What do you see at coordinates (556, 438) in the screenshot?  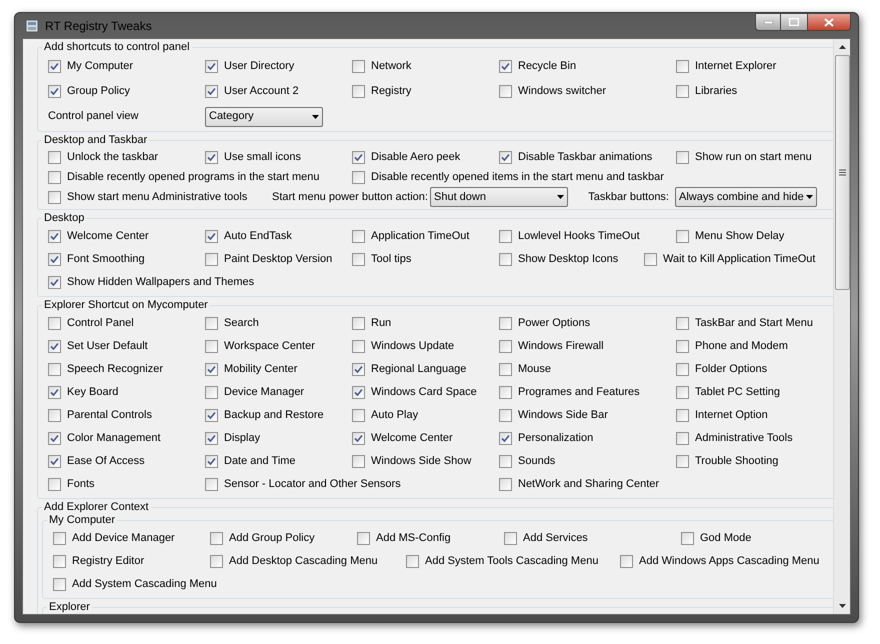 I see `checkbox-label: Personalization` at bounding box center [556, 438].